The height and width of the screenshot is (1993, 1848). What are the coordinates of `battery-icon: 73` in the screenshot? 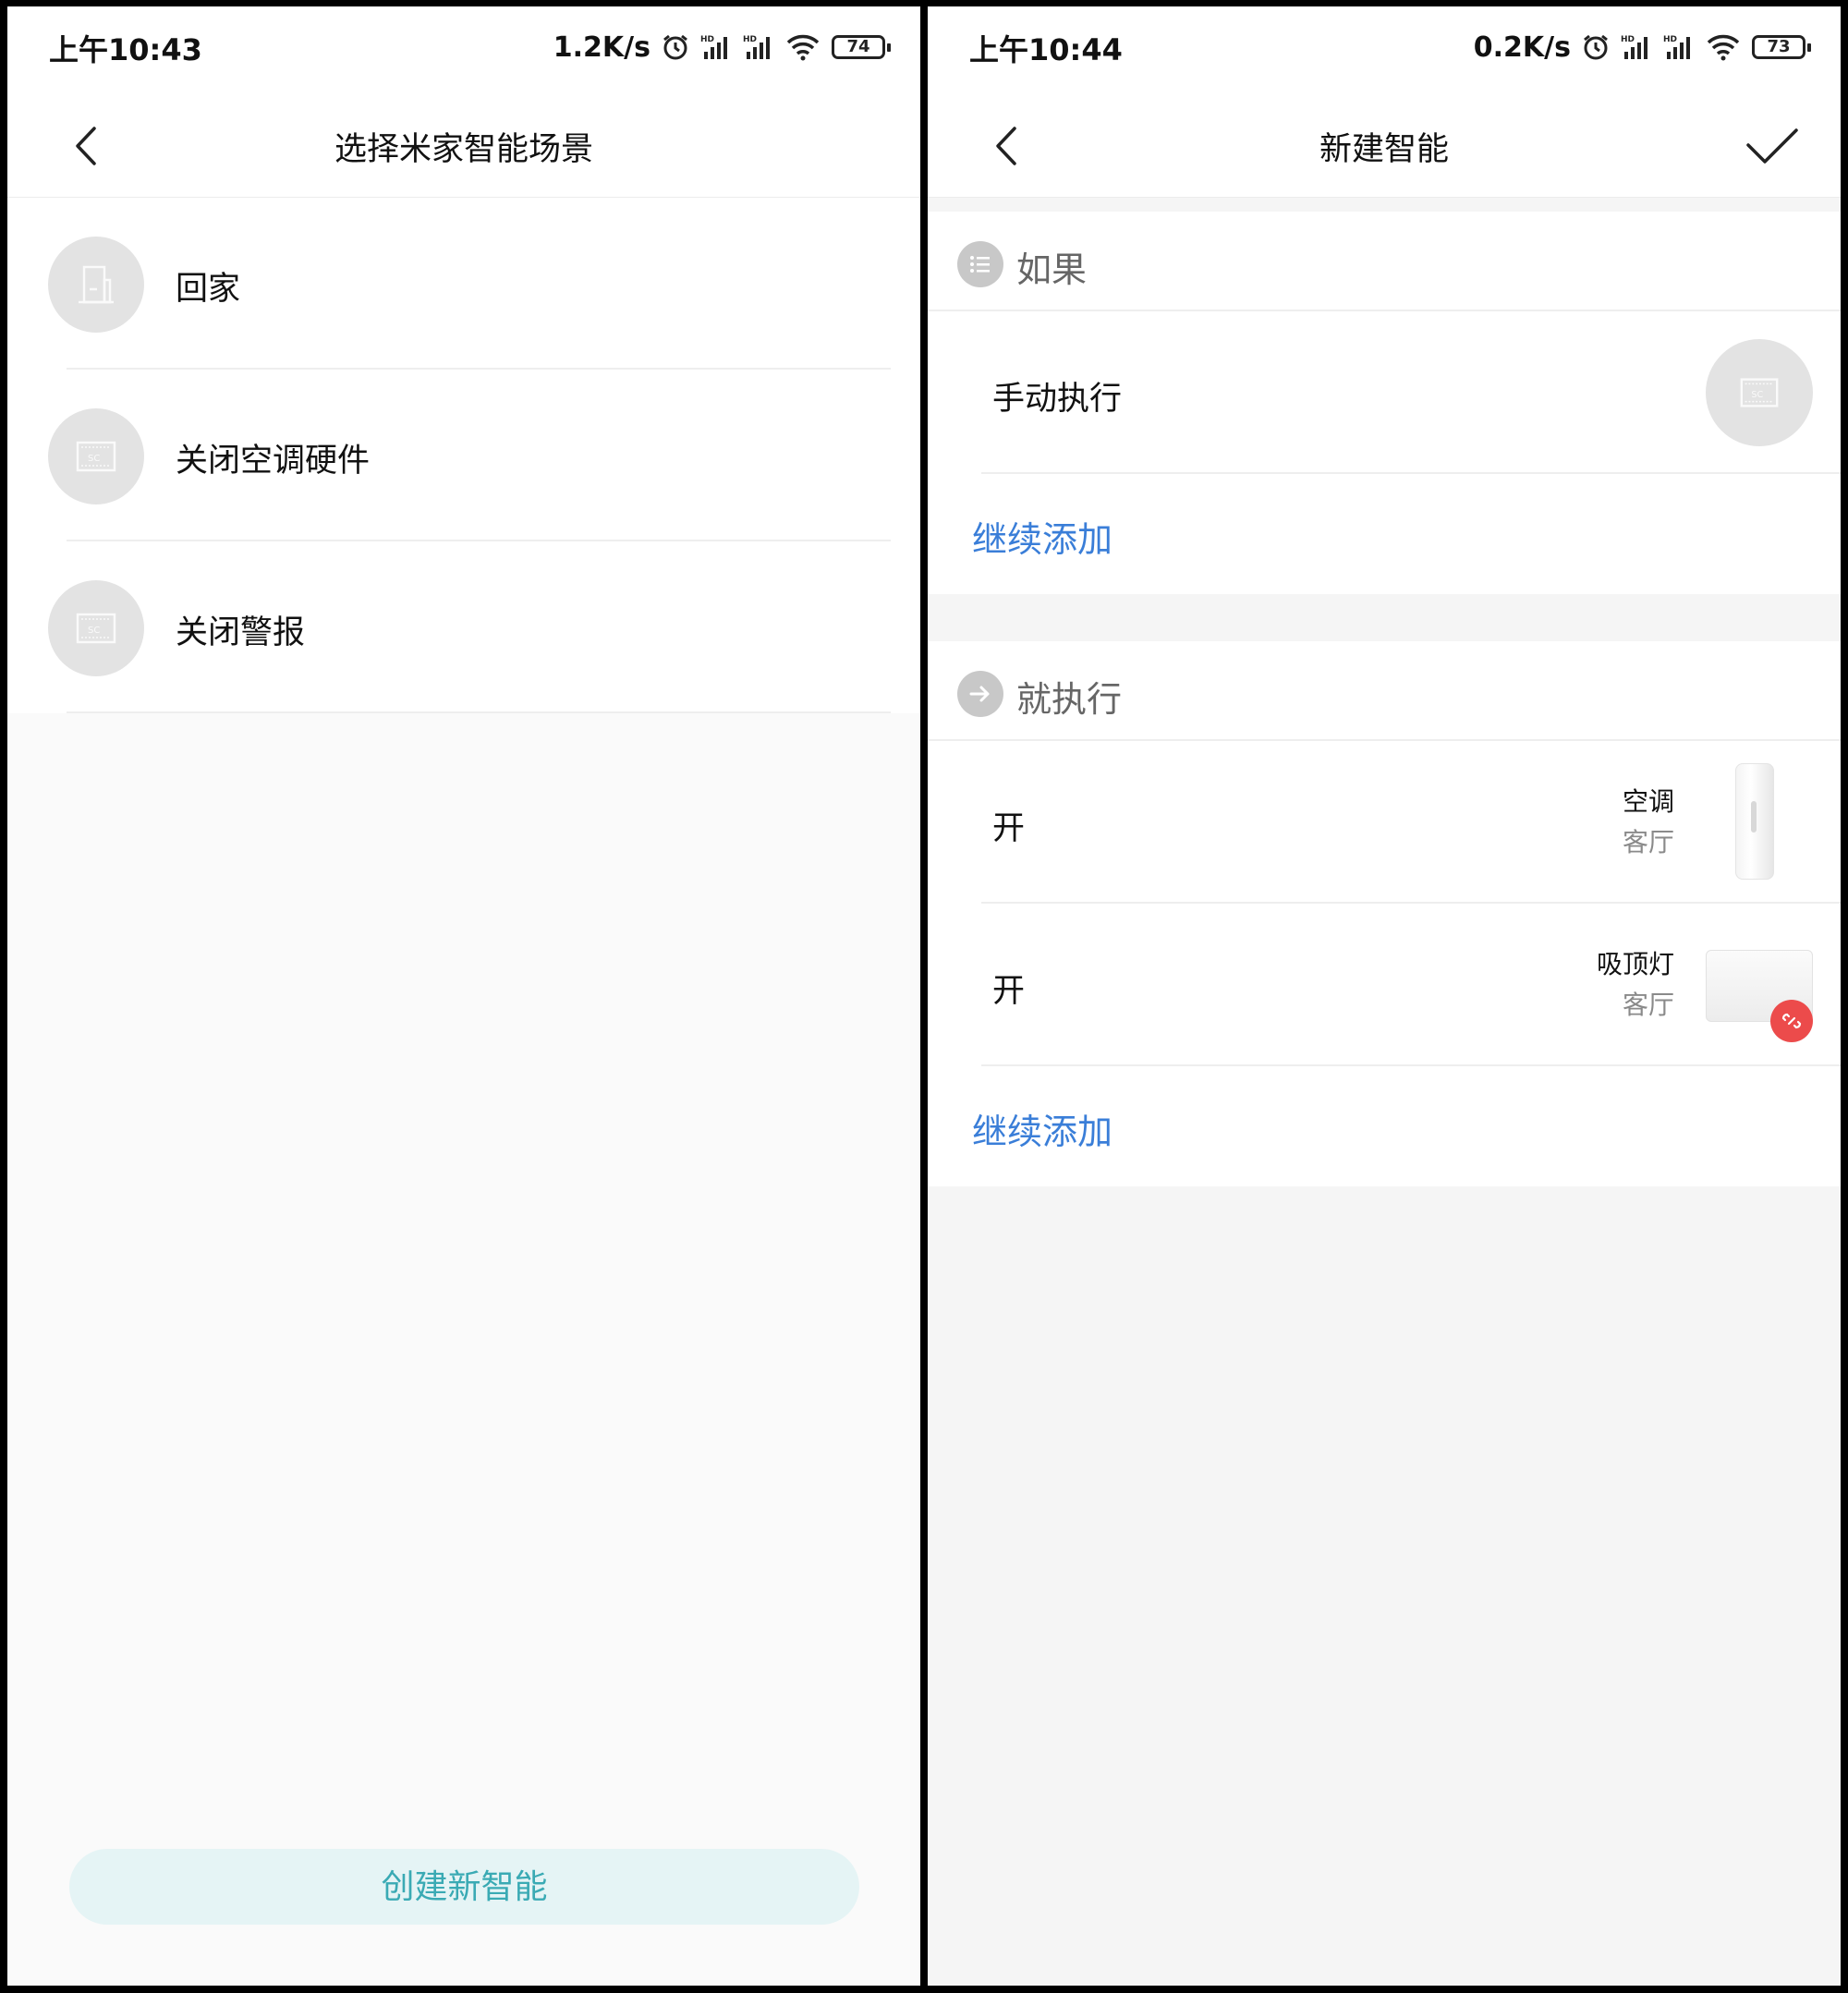 It's located at (1781, 47).